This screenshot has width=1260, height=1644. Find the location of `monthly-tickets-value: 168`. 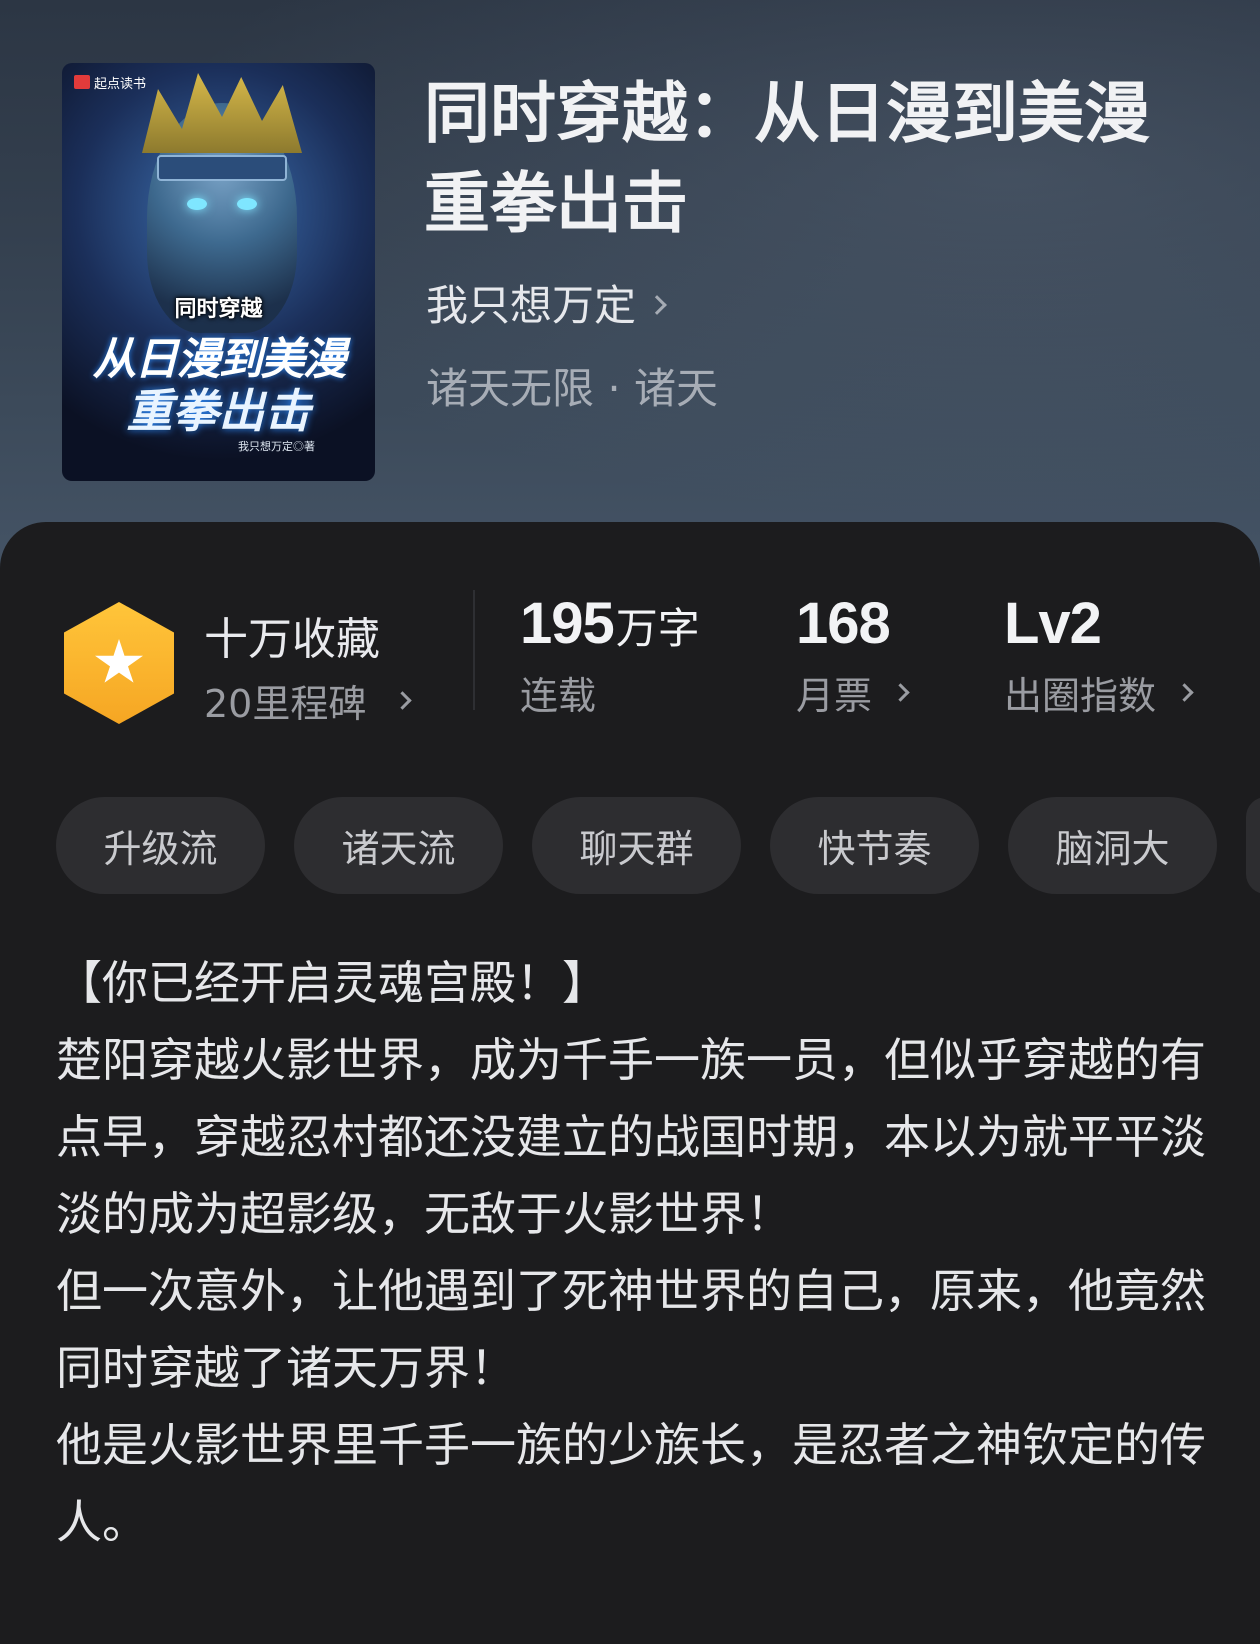

monthly-tickets-value: 168 is located at coordinates (843, 623).